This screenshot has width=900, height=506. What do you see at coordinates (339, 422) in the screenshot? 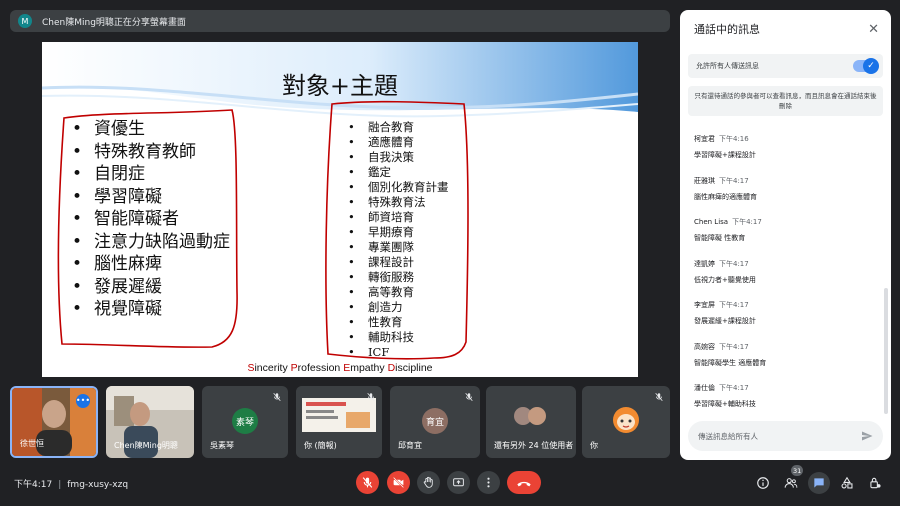
I see `participant-tile: 你 (簡報)` at bounding box center [339, 422].